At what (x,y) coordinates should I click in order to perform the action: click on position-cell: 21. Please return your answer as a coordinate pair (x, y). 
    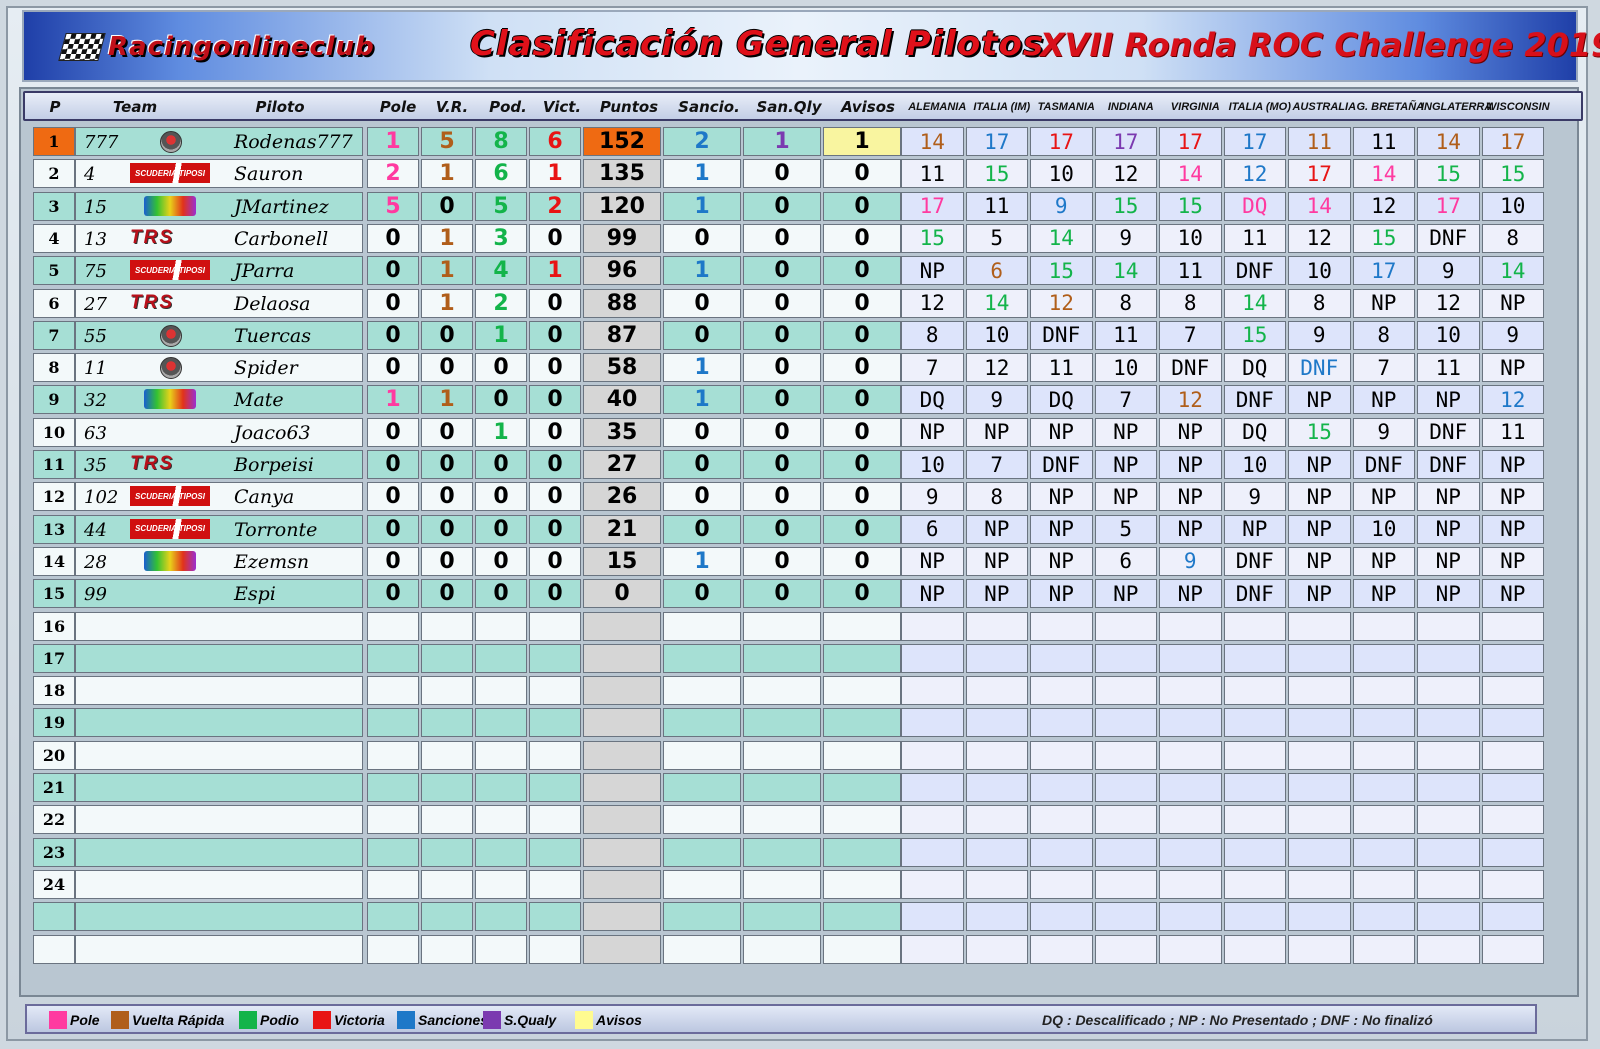
    Looking at the image, I should click on (54, 787).